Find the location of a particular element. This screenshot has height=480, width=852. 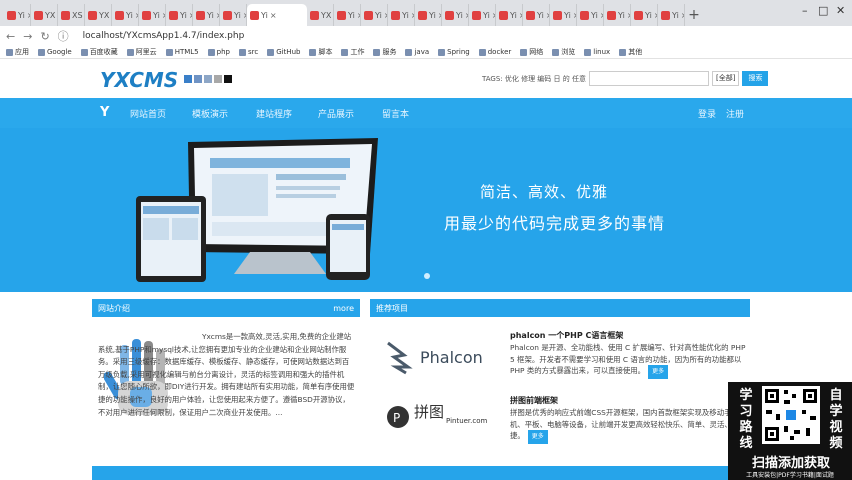

bookmark-item: java is located at coordinates (417, 52).